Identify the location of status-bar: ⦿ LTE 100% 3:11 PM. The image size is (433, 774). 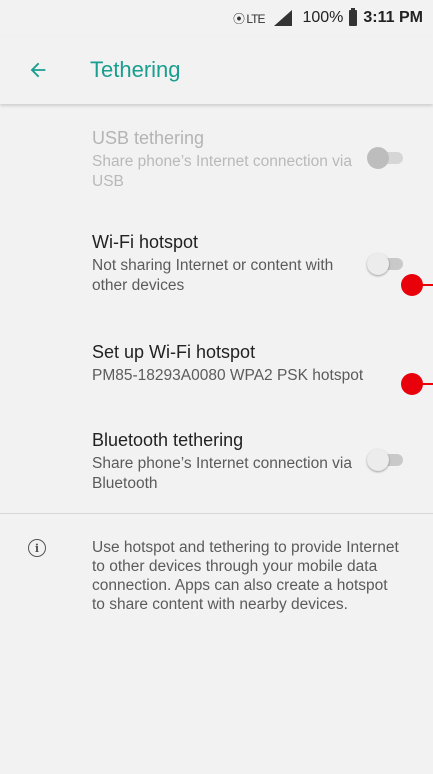
(216, 18).